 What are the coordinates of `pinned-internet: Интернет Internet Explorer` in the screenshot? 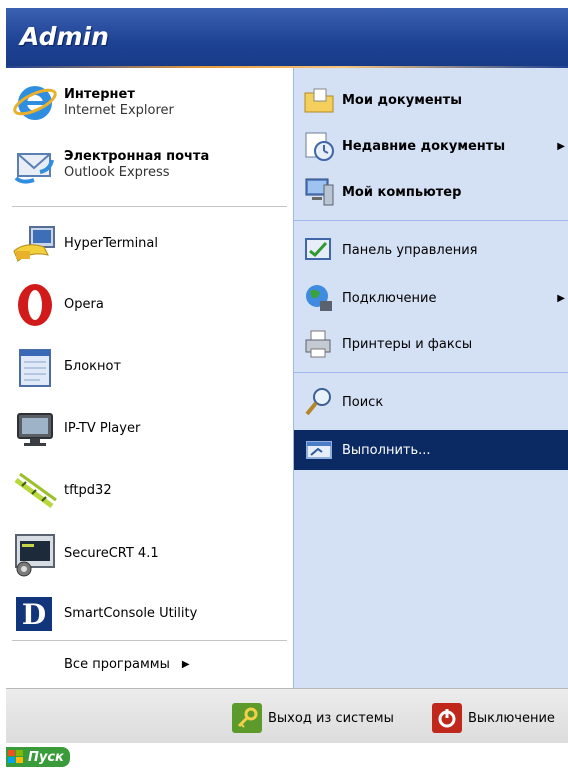 It's located at (149, 103).